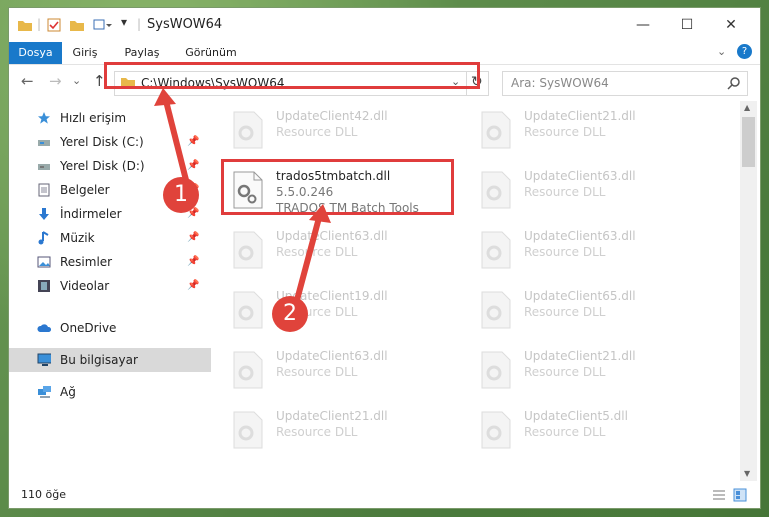  What do you see at coordinates (165, 97) in the screenshot?
I see `arrow-1-head` at bounding box center [165, 97].